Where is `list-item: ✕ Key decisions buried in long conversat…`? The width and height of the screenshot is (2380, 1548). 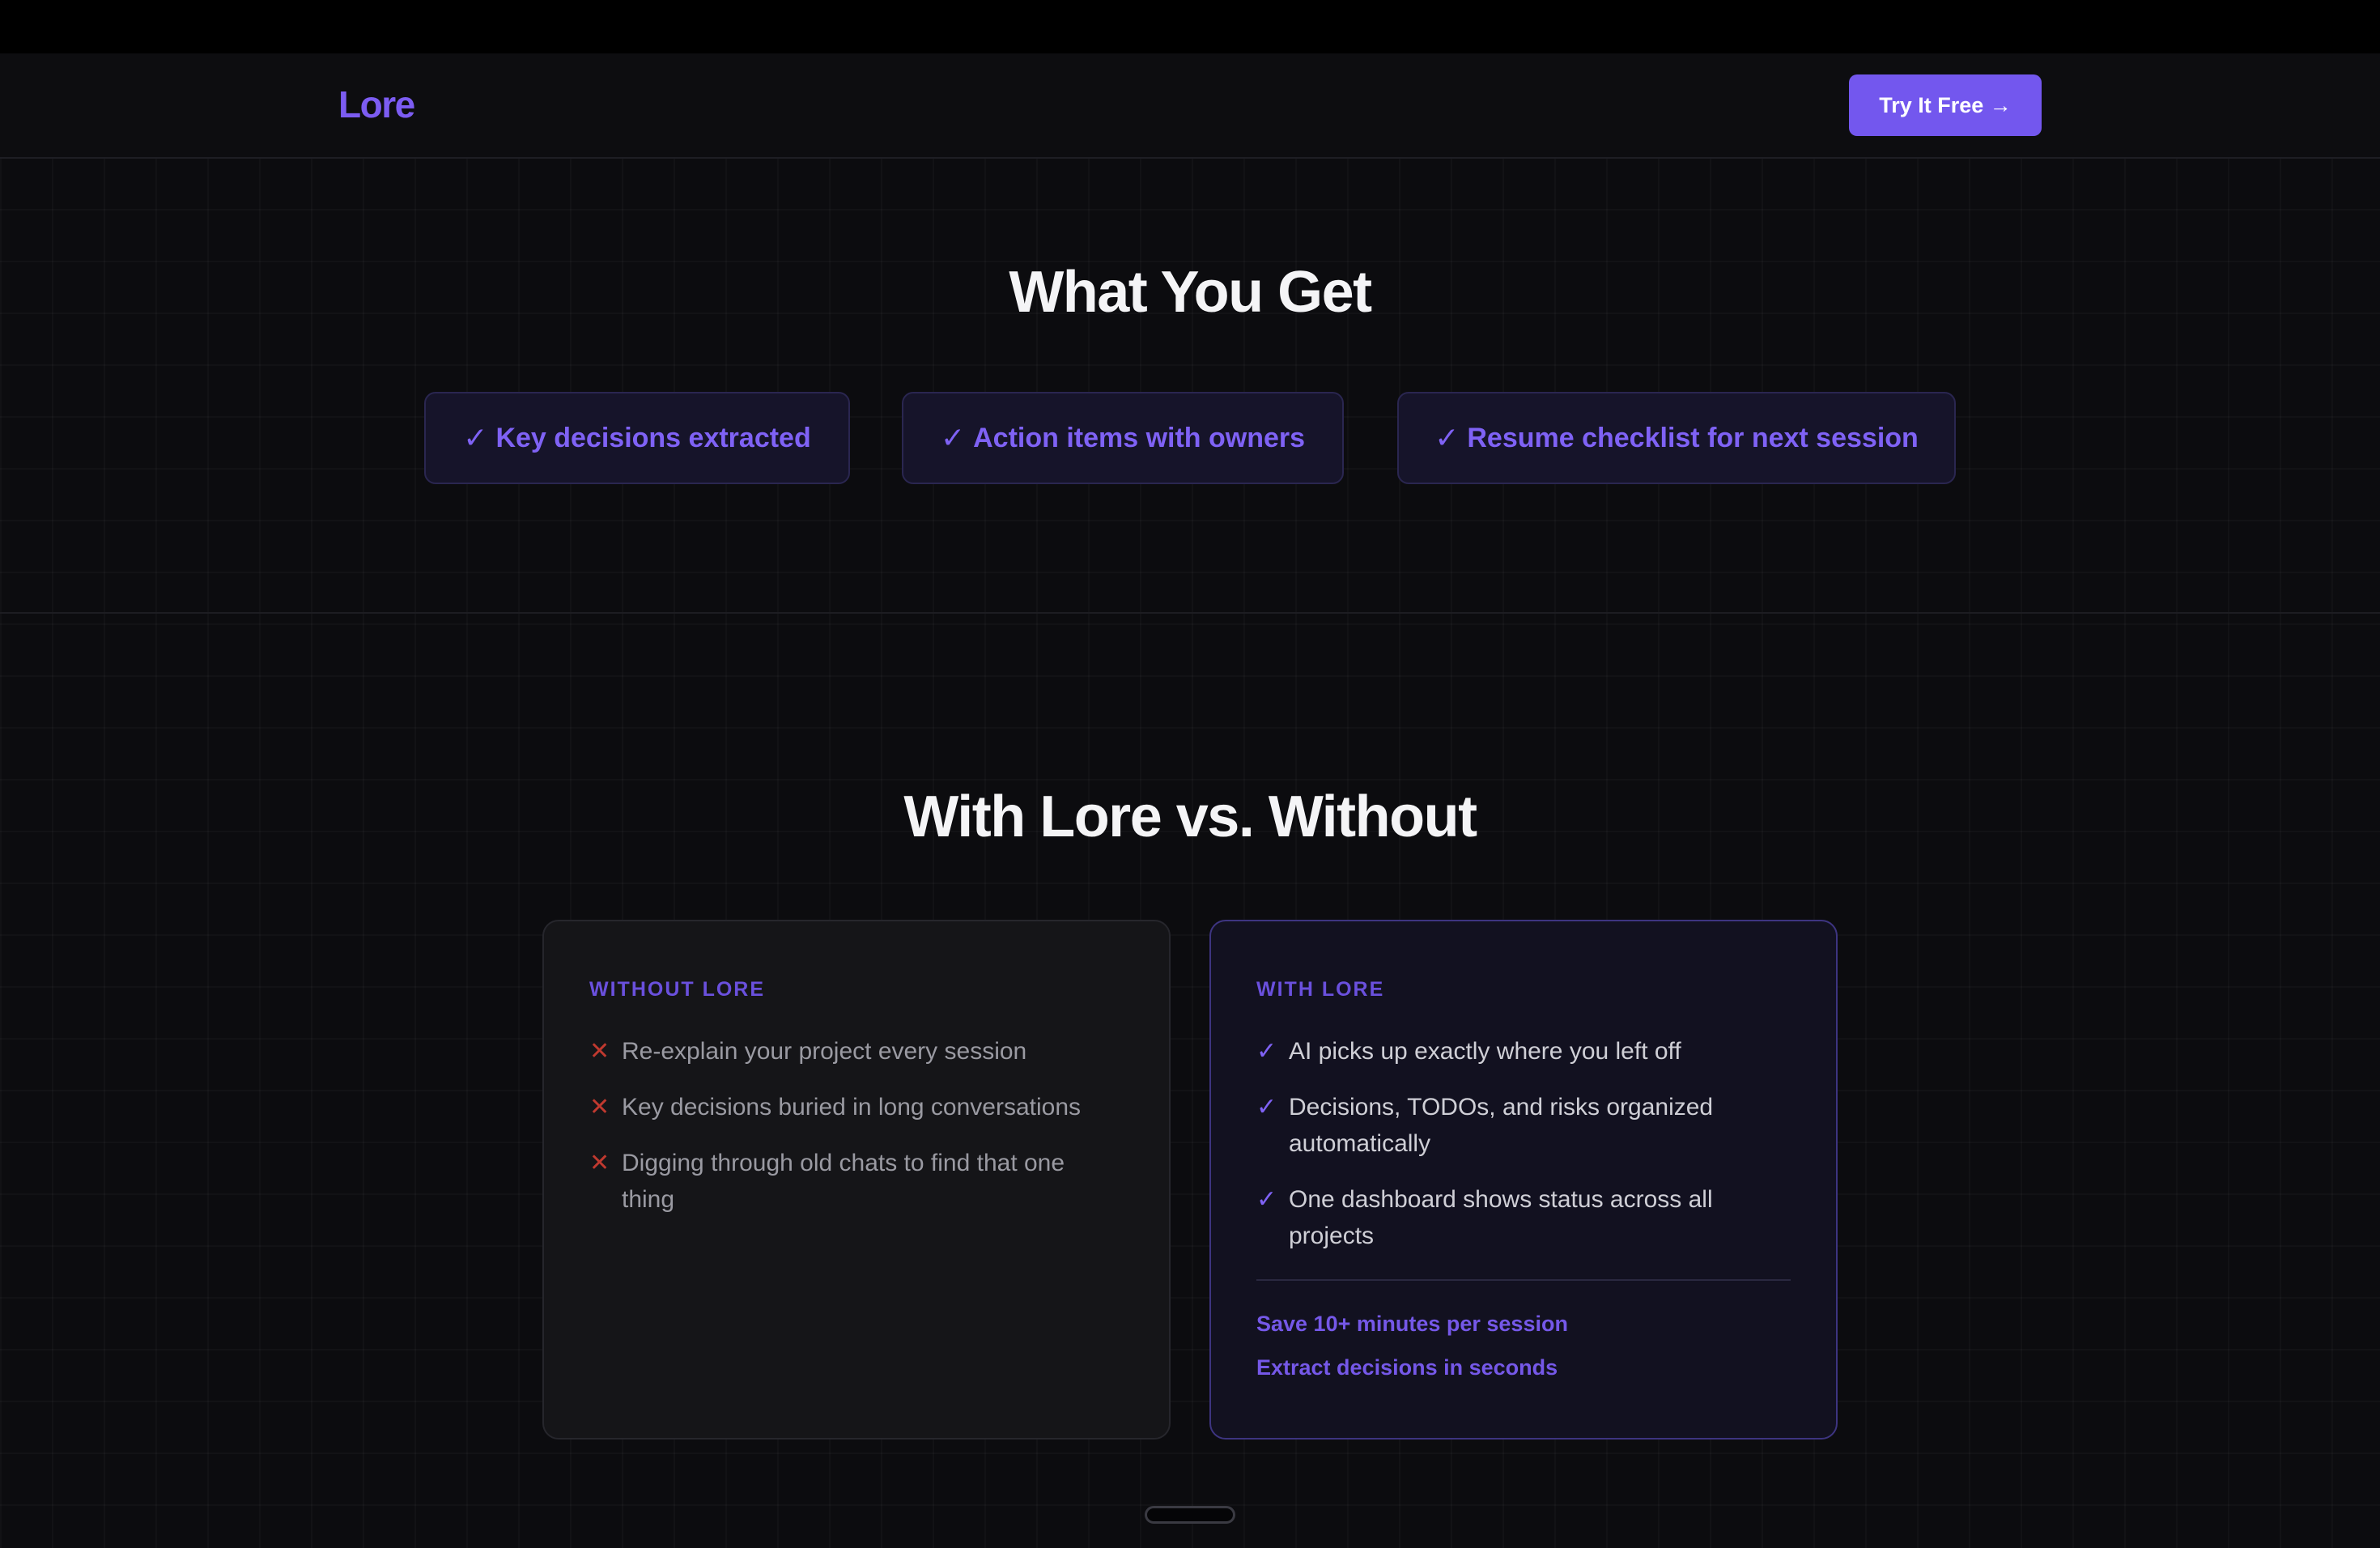
list-item: ✕ Key decisions buried in long conversat… is located at coordinates (856, 1107).